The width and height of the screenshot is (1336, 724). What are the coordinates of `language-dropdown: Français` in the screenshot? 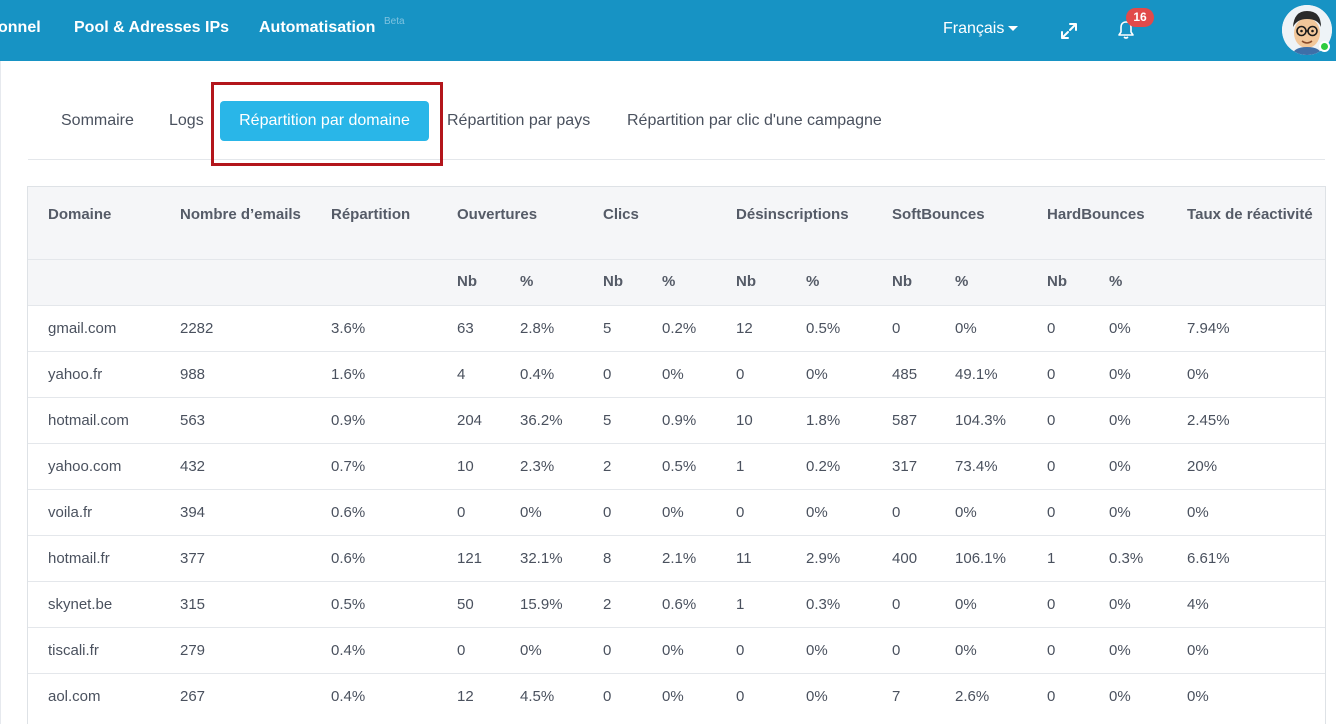 It's located at (981, 29).